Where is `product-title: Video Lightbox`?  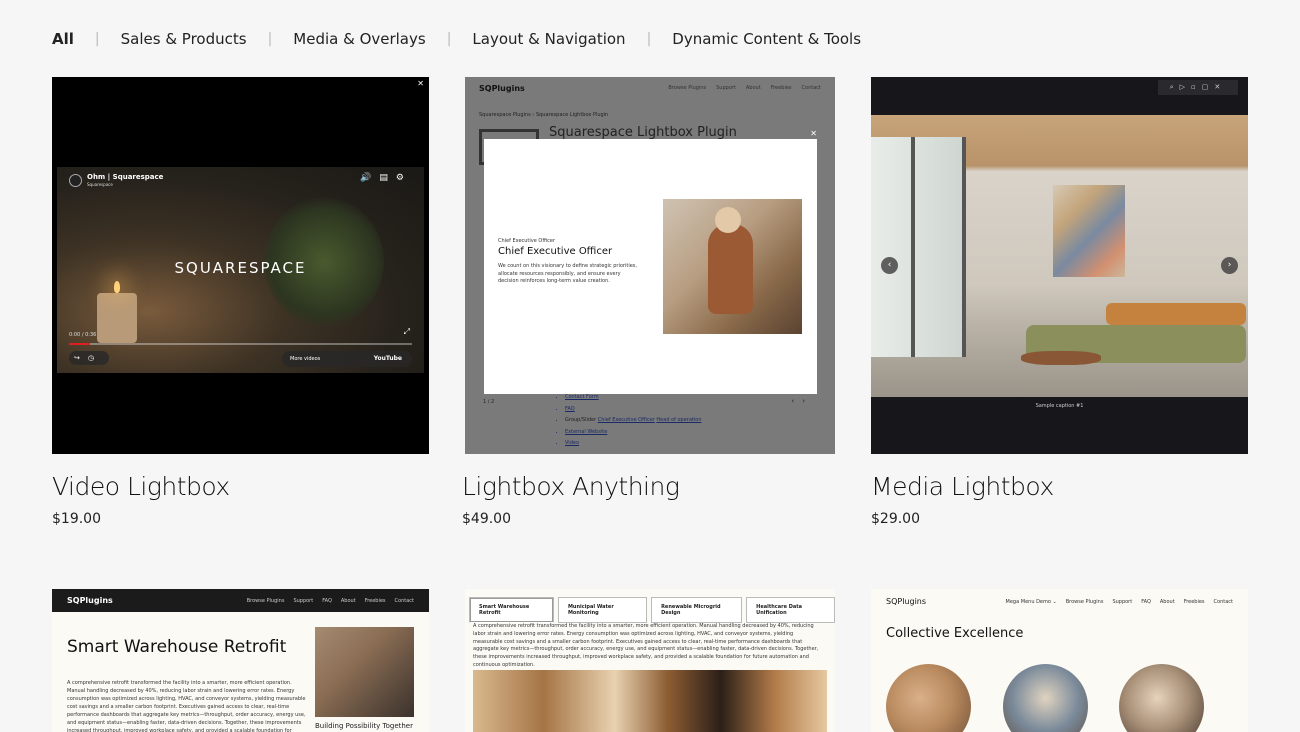
product-title: Video Lightbox is located at coordinates (141, 486).